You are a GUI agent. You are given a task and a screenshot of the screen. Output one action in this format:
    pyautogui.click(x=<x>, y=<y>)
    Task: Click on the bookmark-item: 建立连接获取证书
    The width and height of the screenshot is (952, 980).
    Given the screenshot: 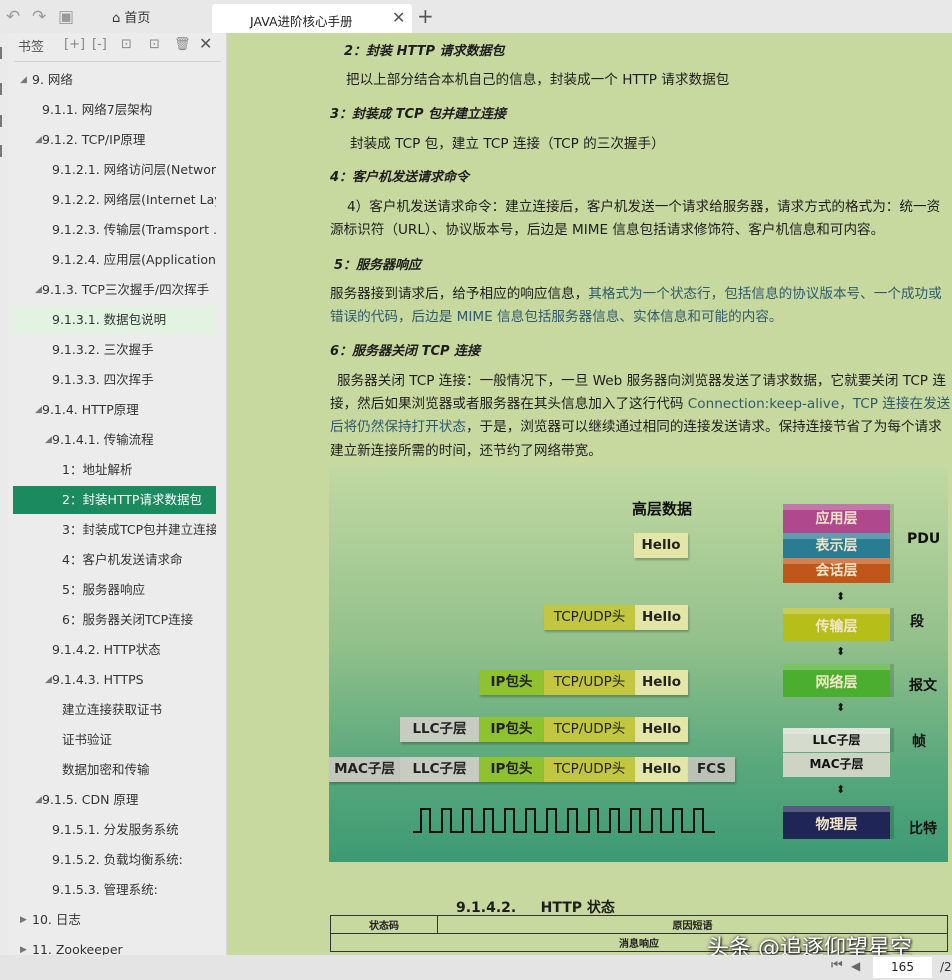 What is the action you would take?
    pyautogui.click(x=114, y=710)
    